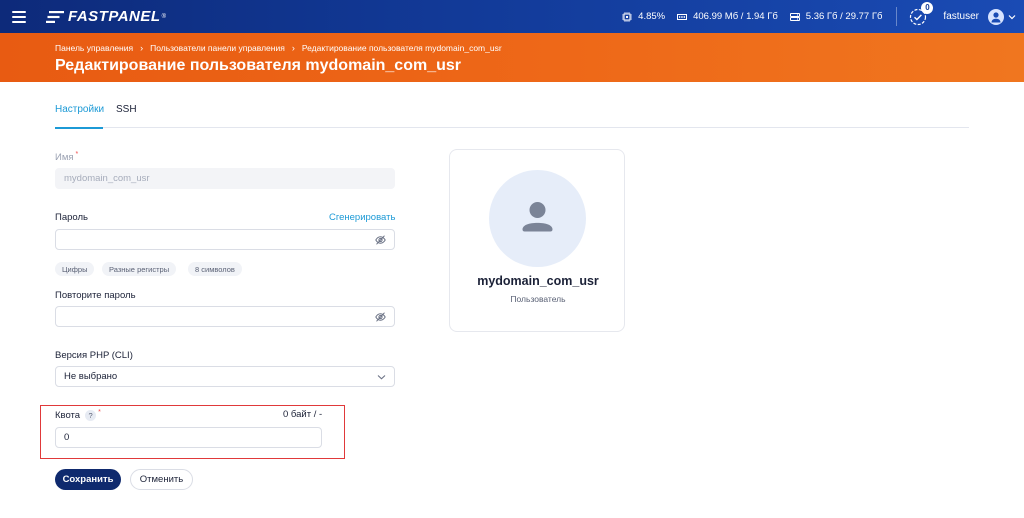 This screenshot has width=1024, height=518. I want to click on quota-usage: 0 байт / -, so click(303, 414).